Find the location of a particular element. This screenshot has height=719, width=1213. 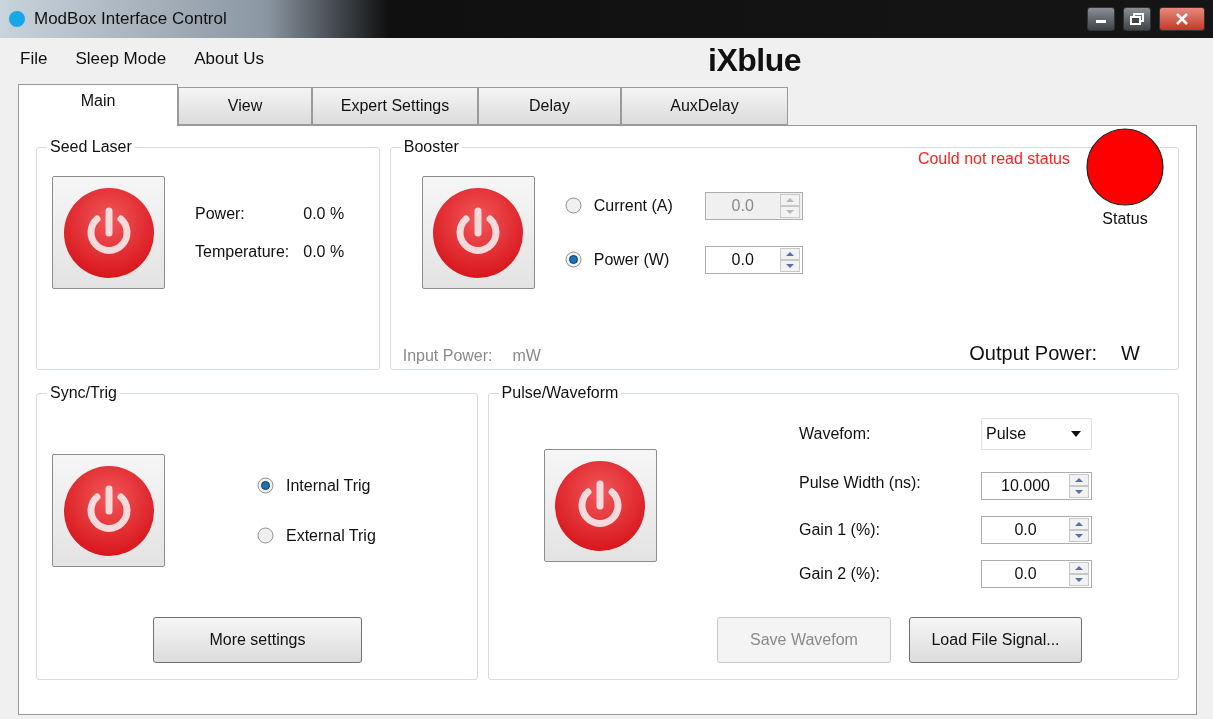

radio-label: External Trig is located at coordinates (331, 535).